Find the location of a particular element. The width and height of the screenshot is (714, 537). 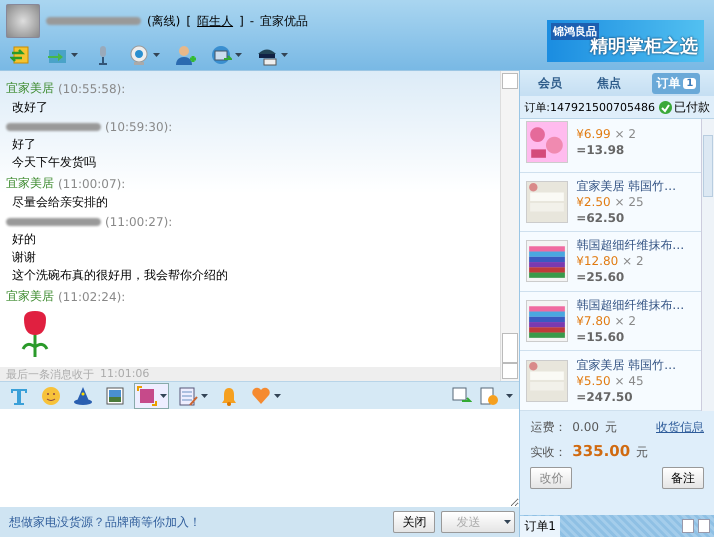

price-quantity: ¥12.80 × 2 is located at coordinates (610, 261).